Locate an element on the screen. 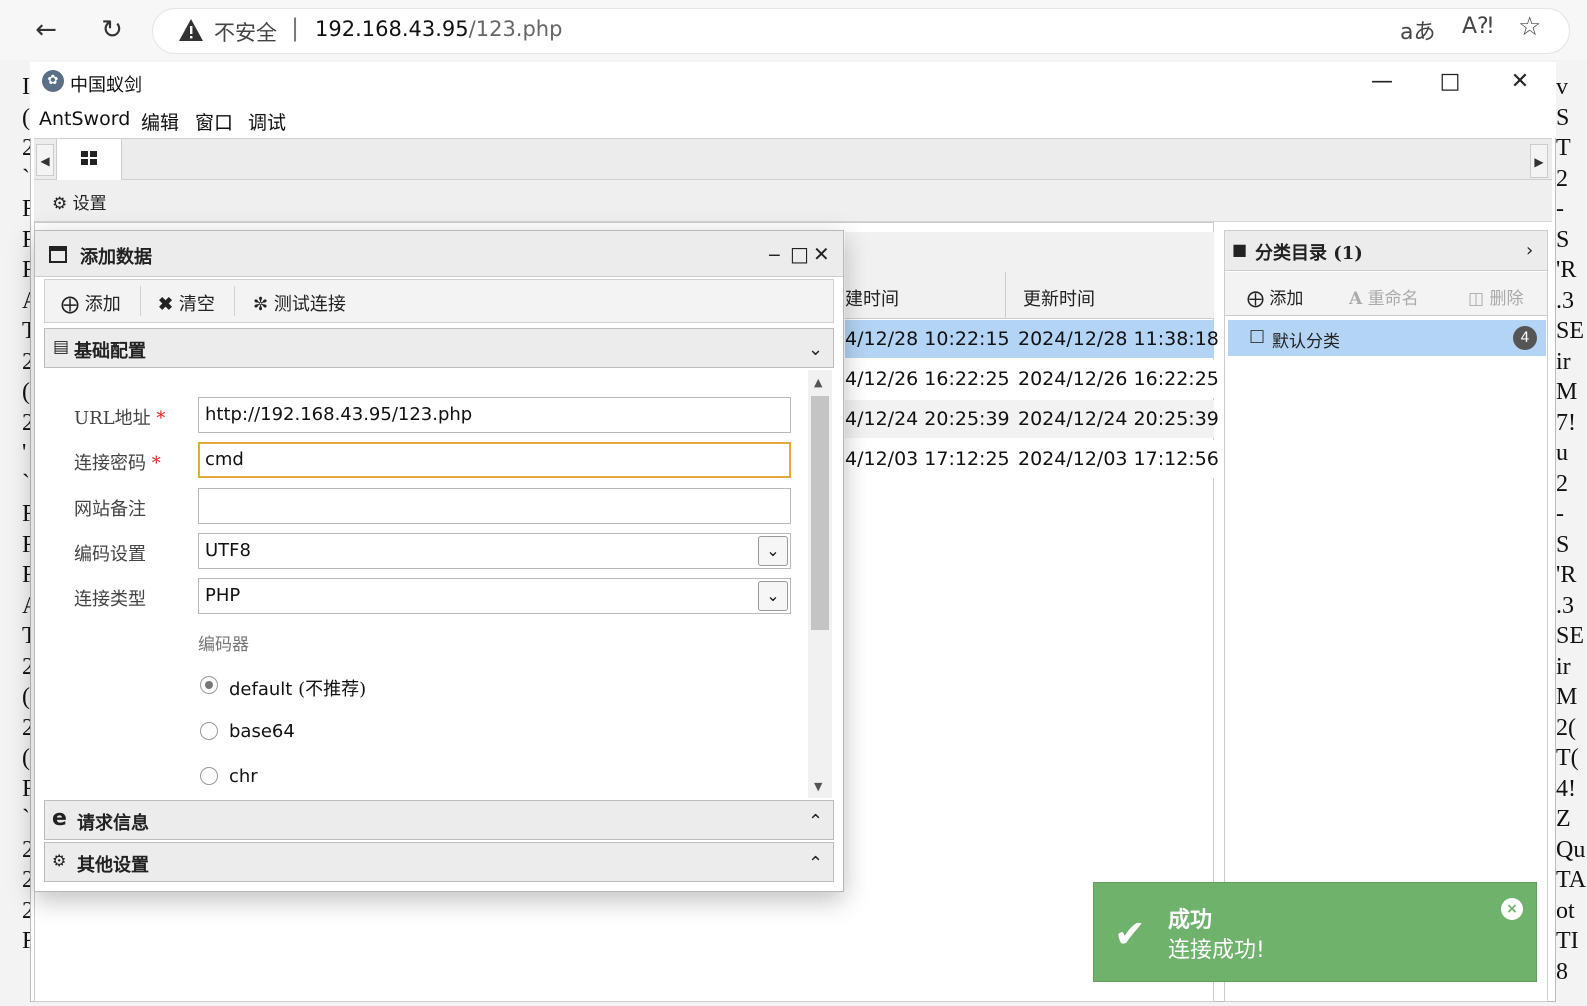  section-other-title: 其他设置 is located at coordinates (113, 865).